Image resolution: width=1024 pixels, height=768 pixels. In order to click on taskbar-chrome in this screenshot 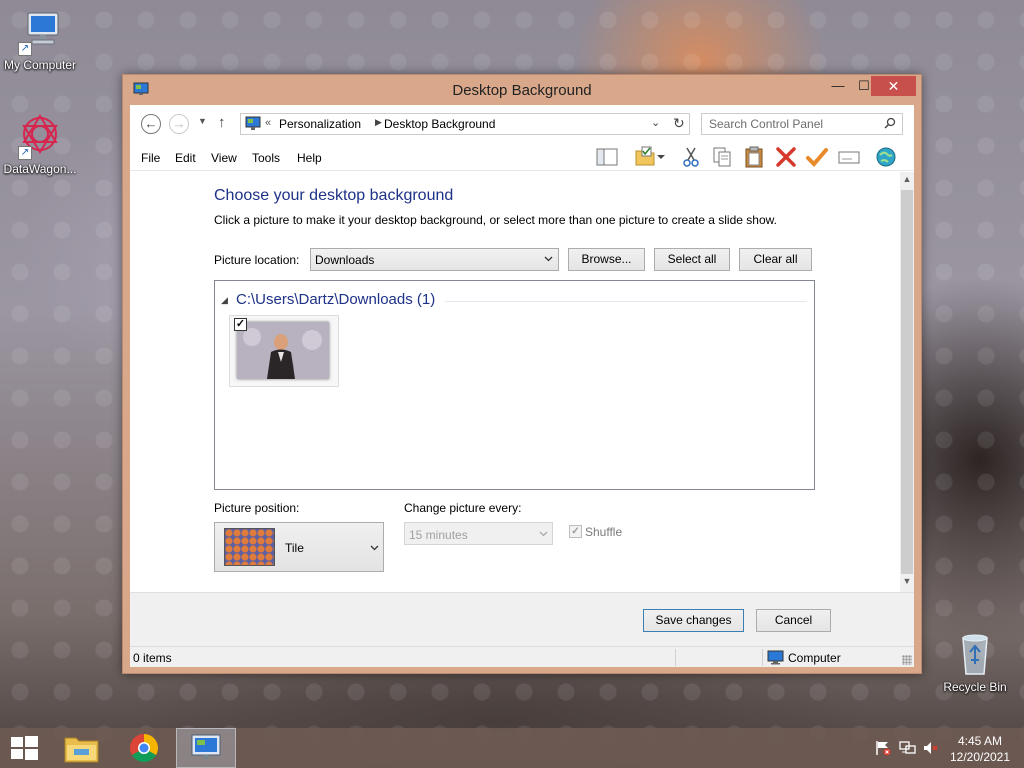, I will do `click(144, 748)`.